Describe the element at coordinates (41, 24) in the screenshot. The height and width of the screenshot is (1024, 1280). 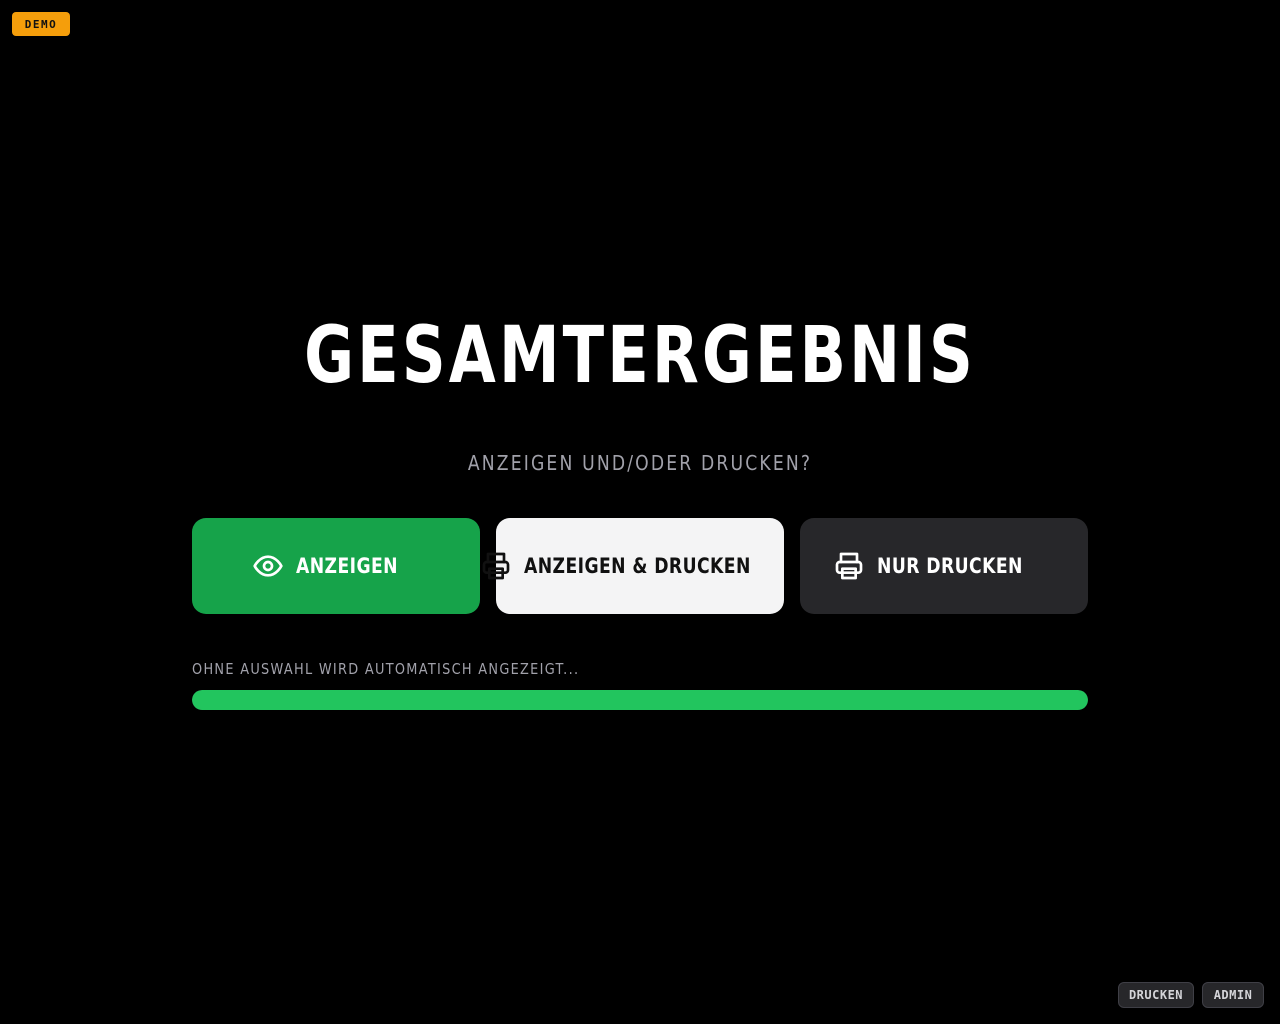
I see `demo-badge: DEMO` at that location.